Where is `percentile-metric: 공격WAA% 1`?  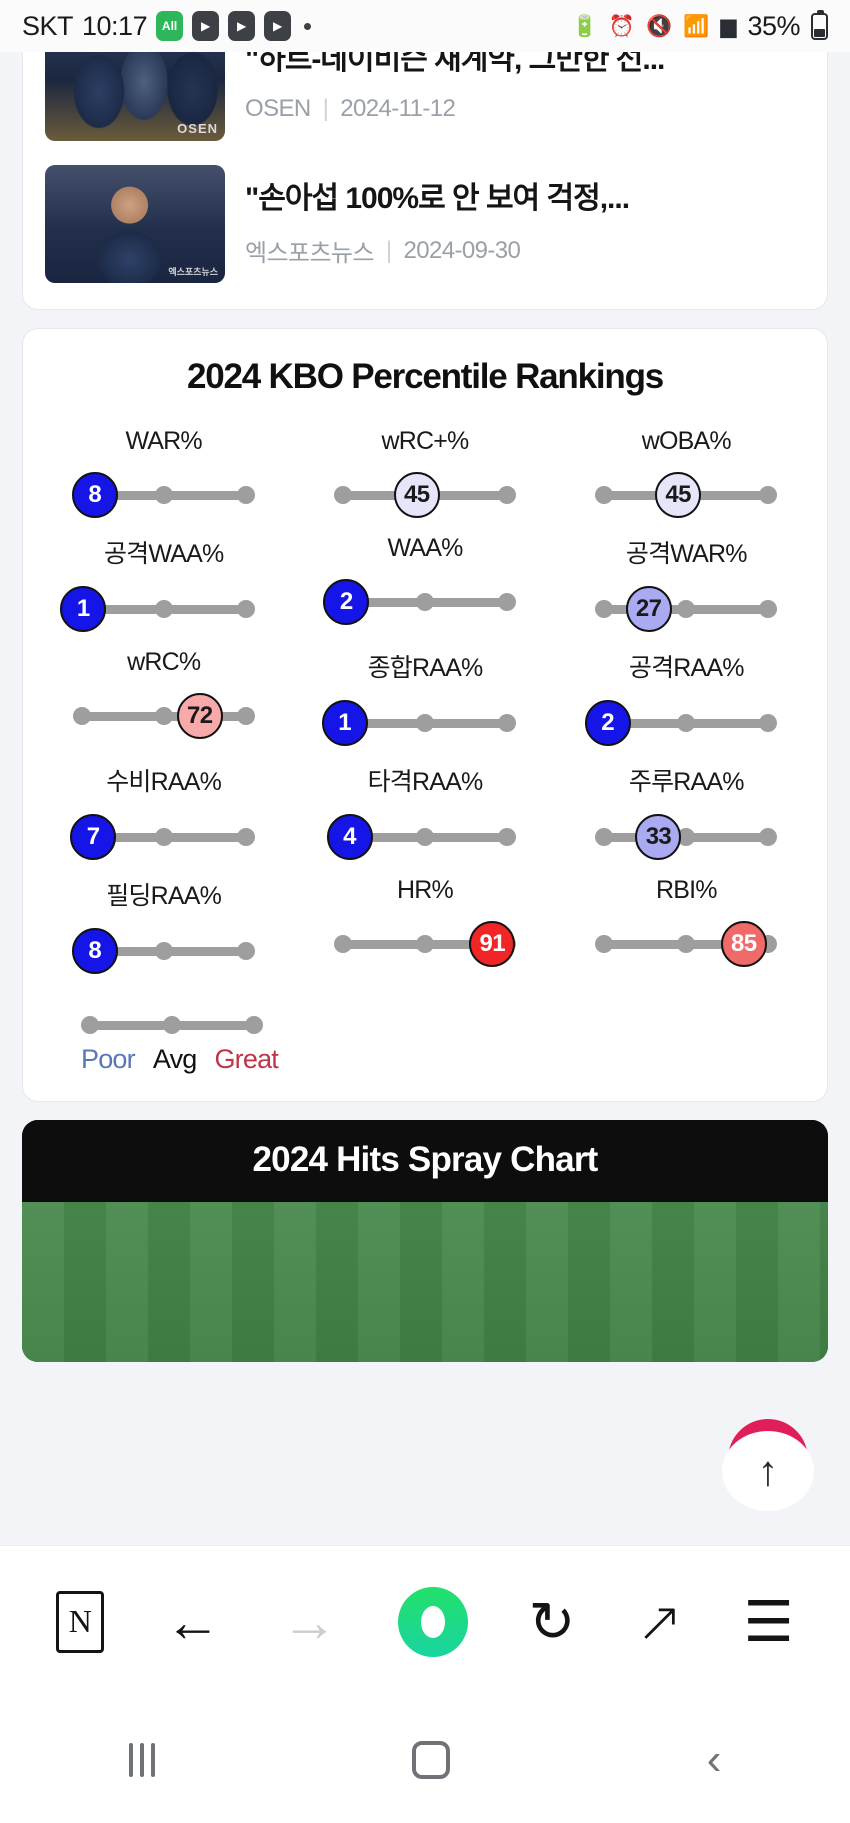
percentile-metric: 공격WAA% 1 is located at coordinates (163, 584).